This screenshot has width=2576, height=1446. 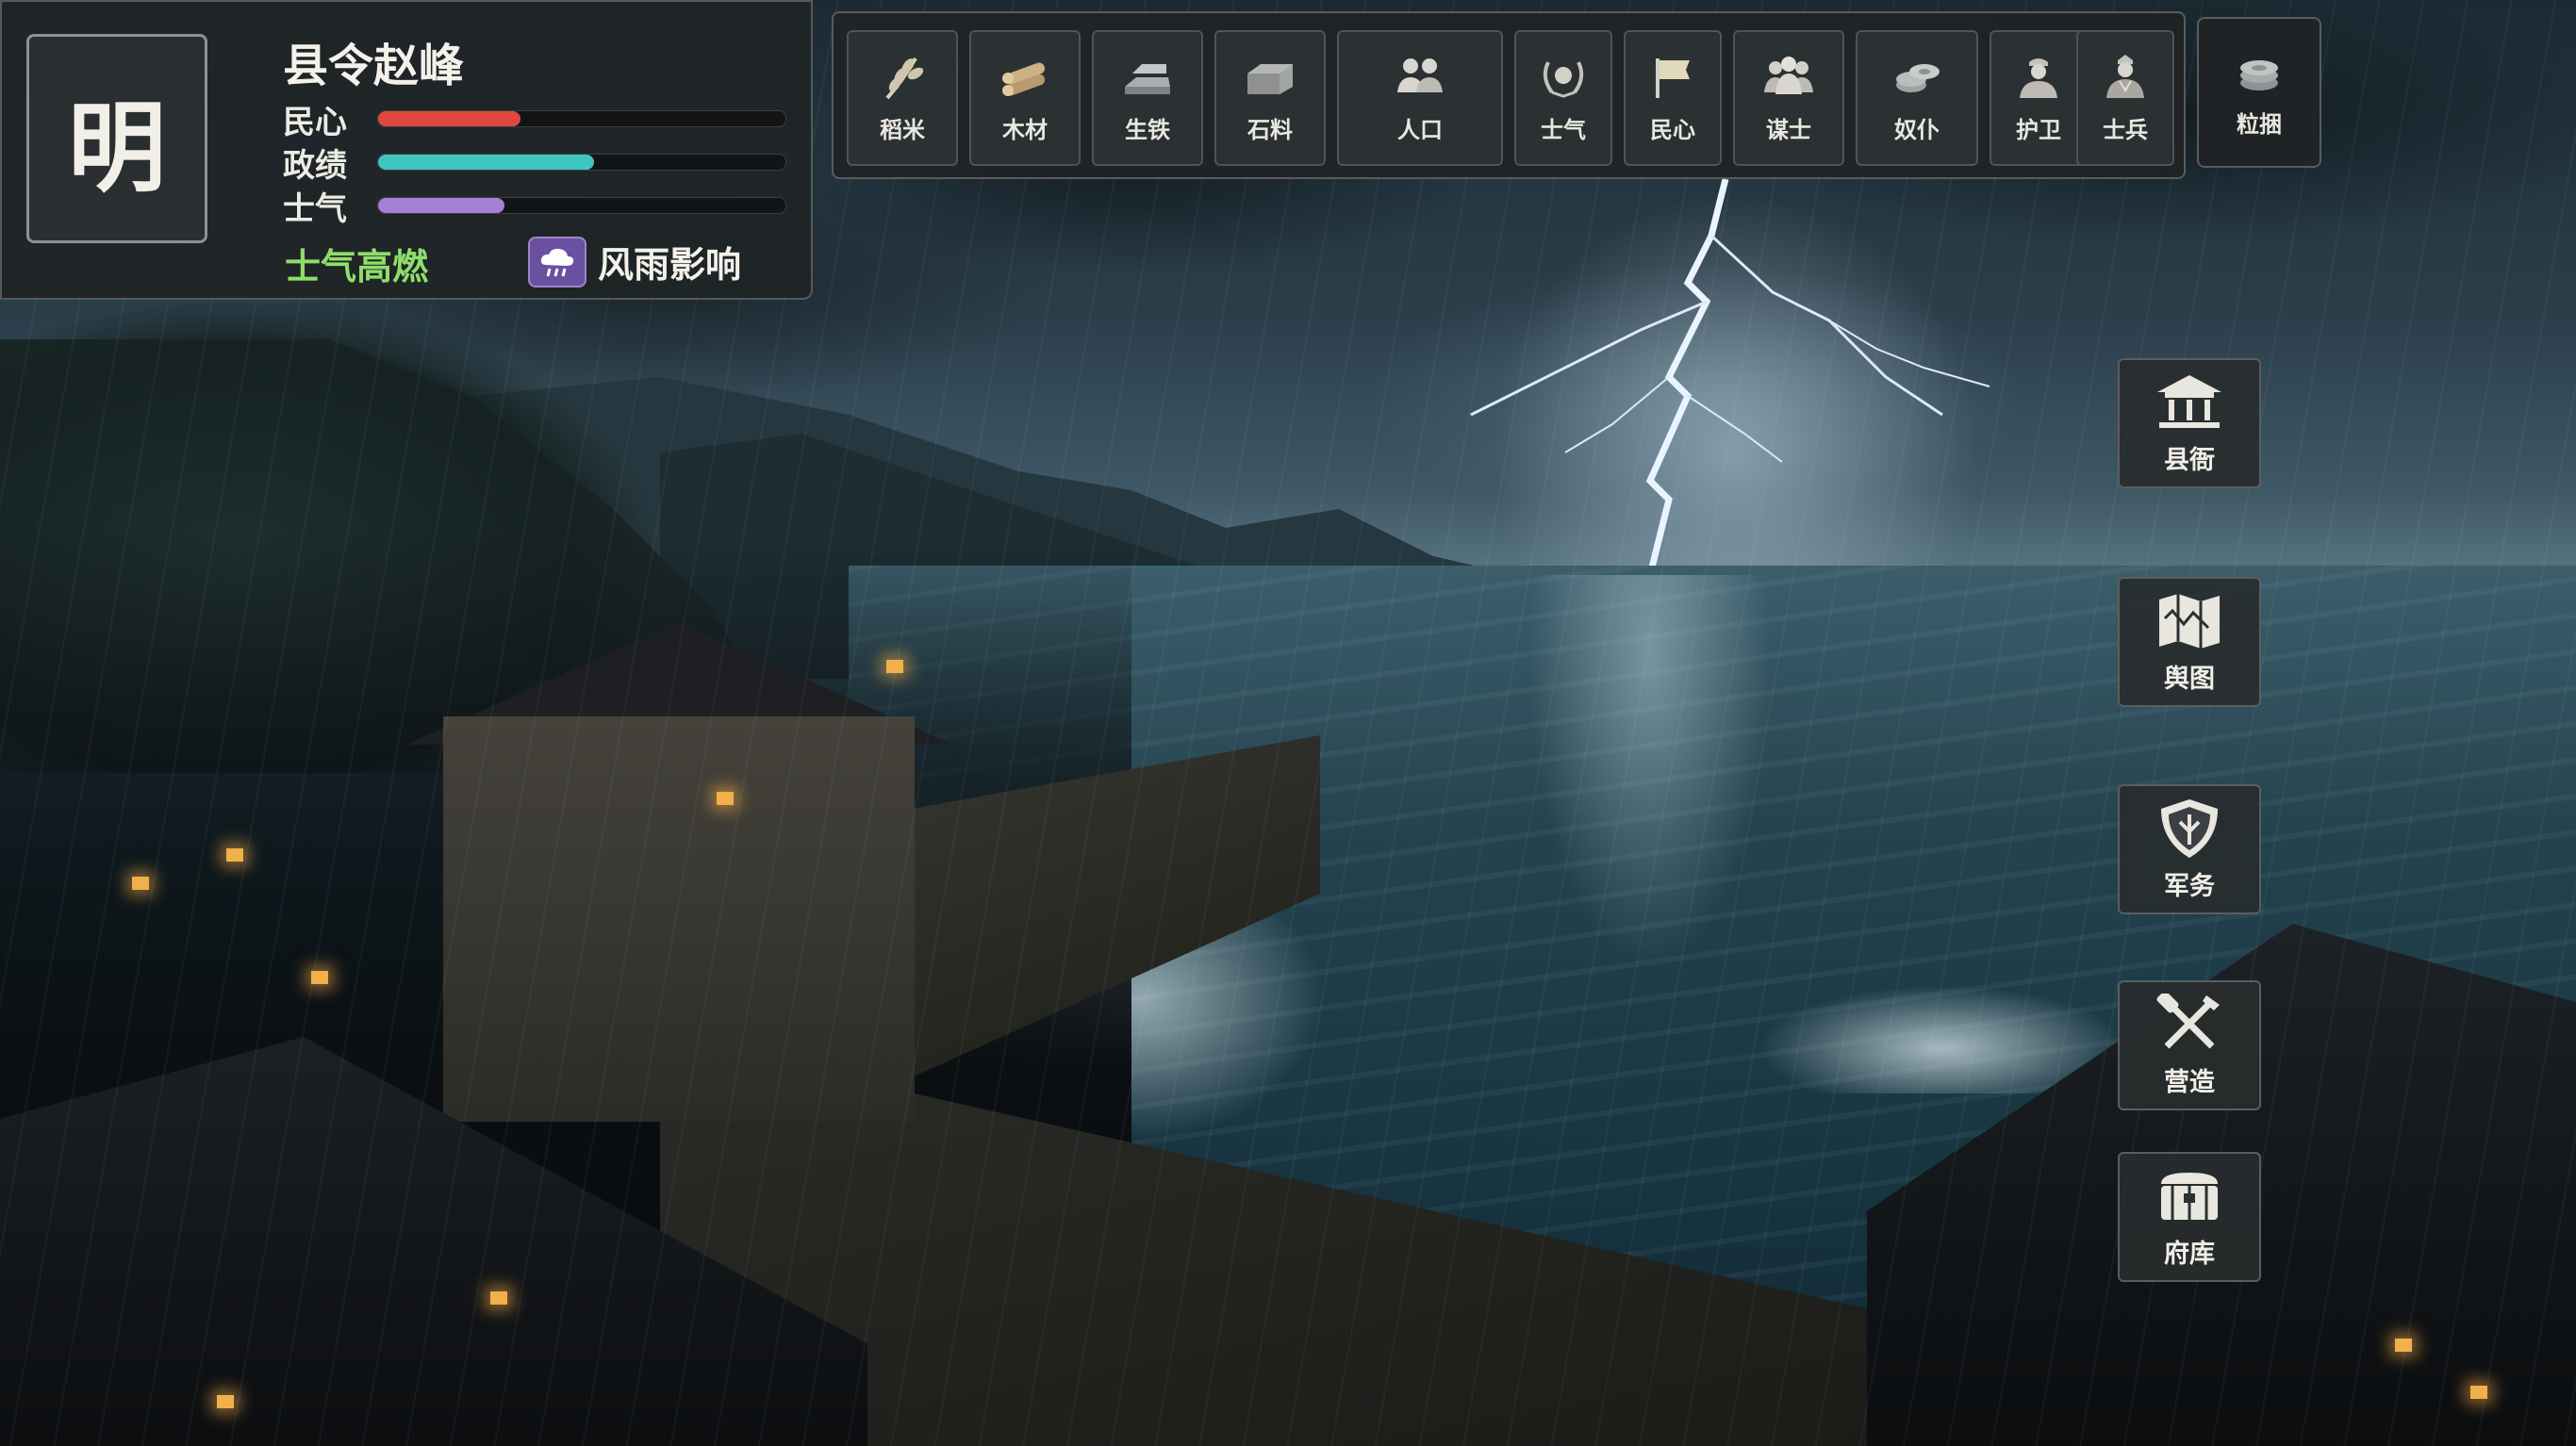 I want to click on morale-bar-fill, so click(x=441, y=205).